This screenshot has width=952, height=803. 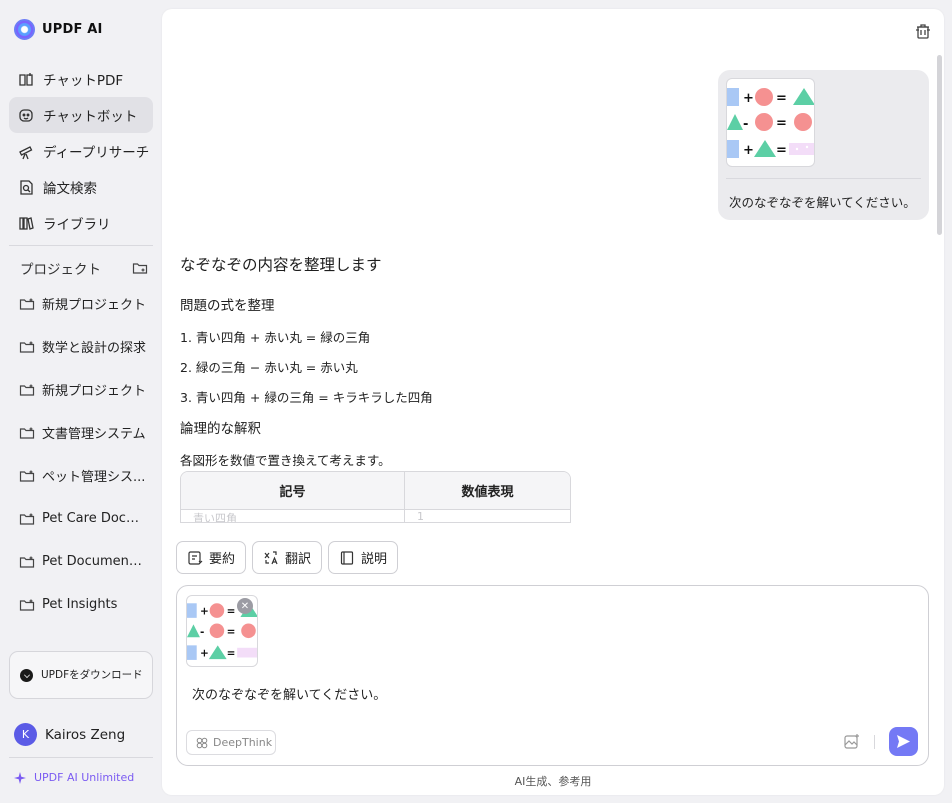 I want to click on table-row: 青い四角 1, so click(x=375, y=516).